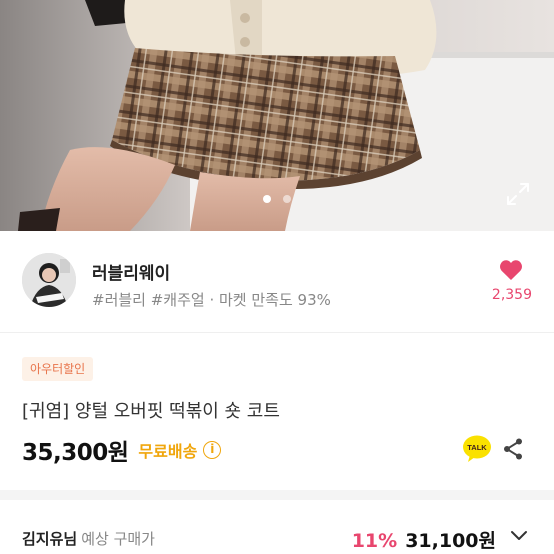  What do you see at coordinates (211, 300) in the screenshot?
I see `seller-tags: #러블리 #캐주얼 · 마켓 만족도 93%` at bounding box center [211, 300].